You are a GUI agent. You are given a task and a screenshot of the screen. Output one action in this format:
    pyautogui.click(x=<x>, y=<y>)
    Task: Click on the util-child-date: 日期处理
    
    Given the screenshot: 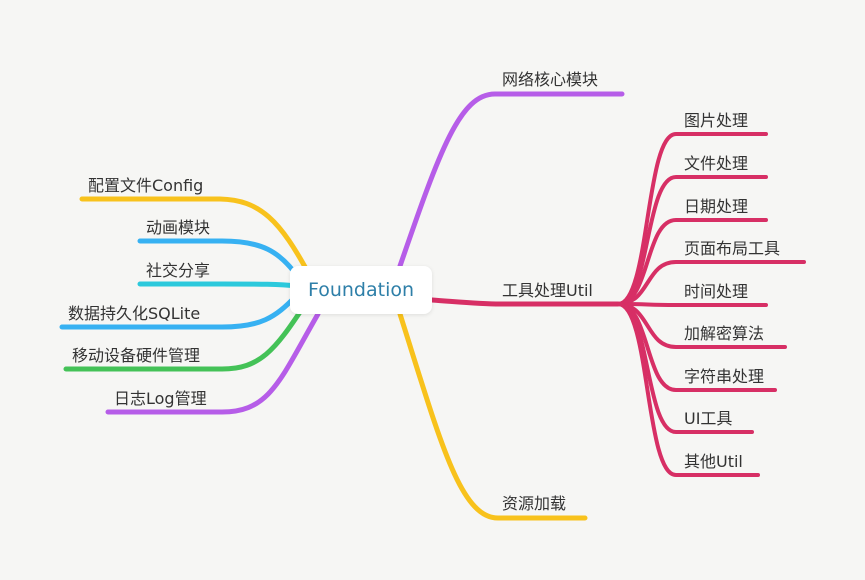 What is the action you would take?
    pyautogui.click(x=716, y=207)
    